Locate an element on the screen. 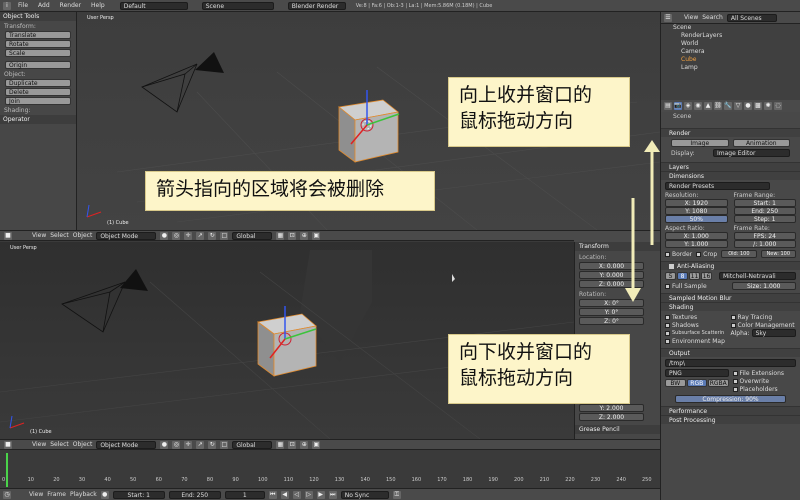  current-frame-field: 1 is located at coordinates (244, 494).